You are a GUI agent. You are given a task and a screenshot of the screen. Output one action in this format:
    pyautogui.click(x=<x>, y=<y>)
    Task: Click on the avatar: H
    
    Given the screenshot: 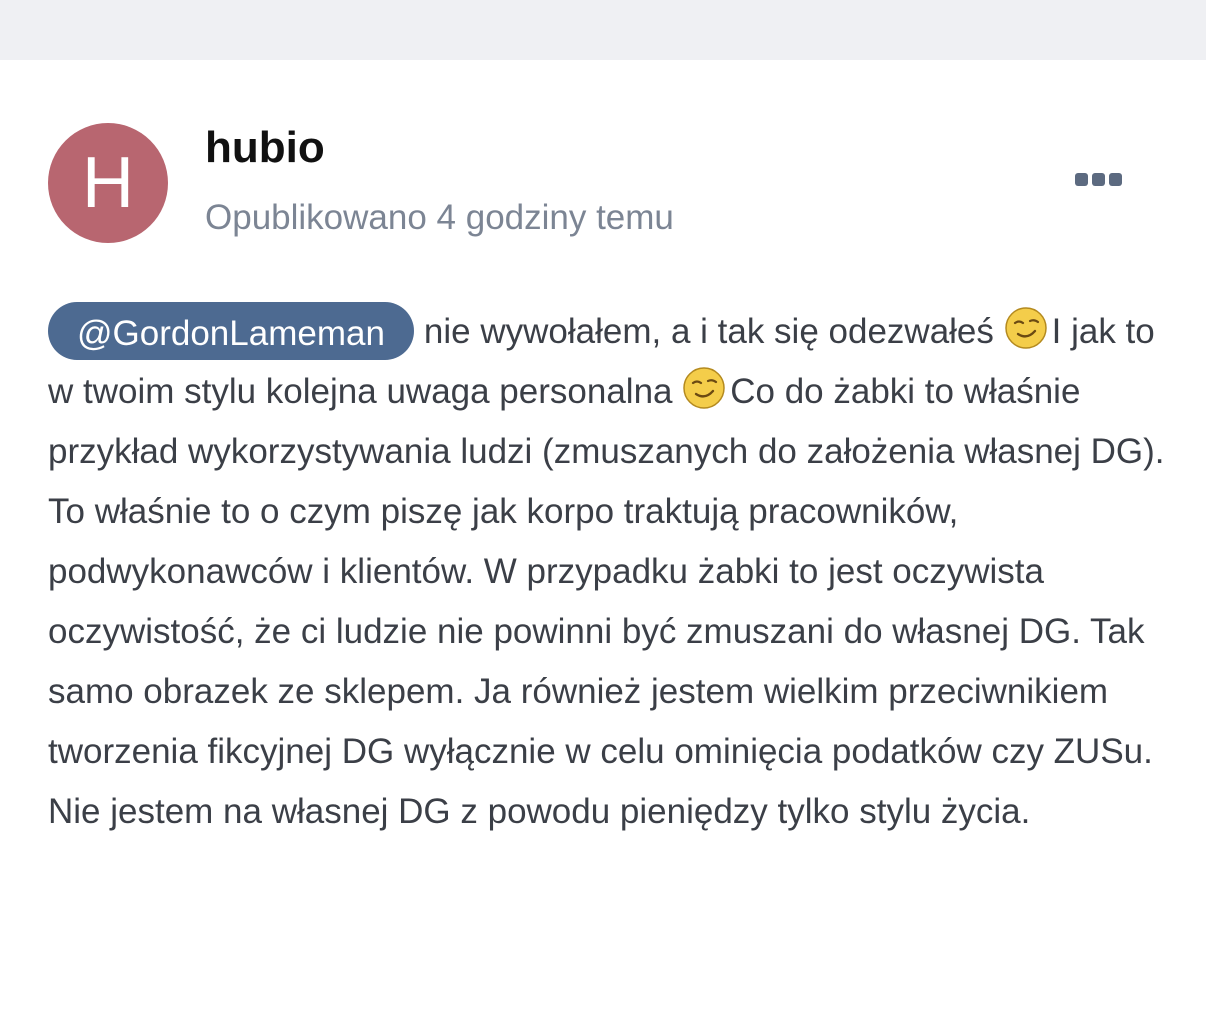 What is the action you would take?
    pyautogui.click(x=108, y=183)
    